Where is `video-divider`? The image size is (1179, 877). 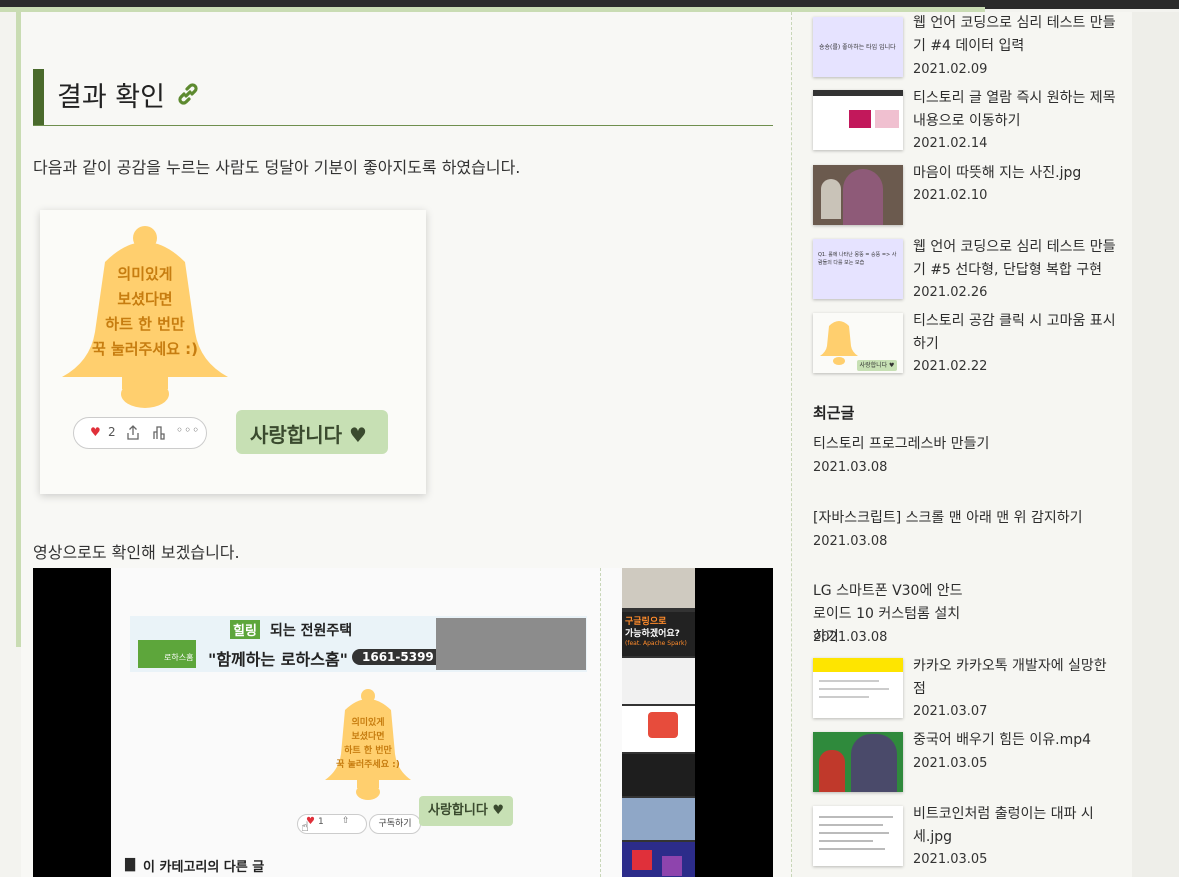
video-divider is located at coordinates (600, 722).